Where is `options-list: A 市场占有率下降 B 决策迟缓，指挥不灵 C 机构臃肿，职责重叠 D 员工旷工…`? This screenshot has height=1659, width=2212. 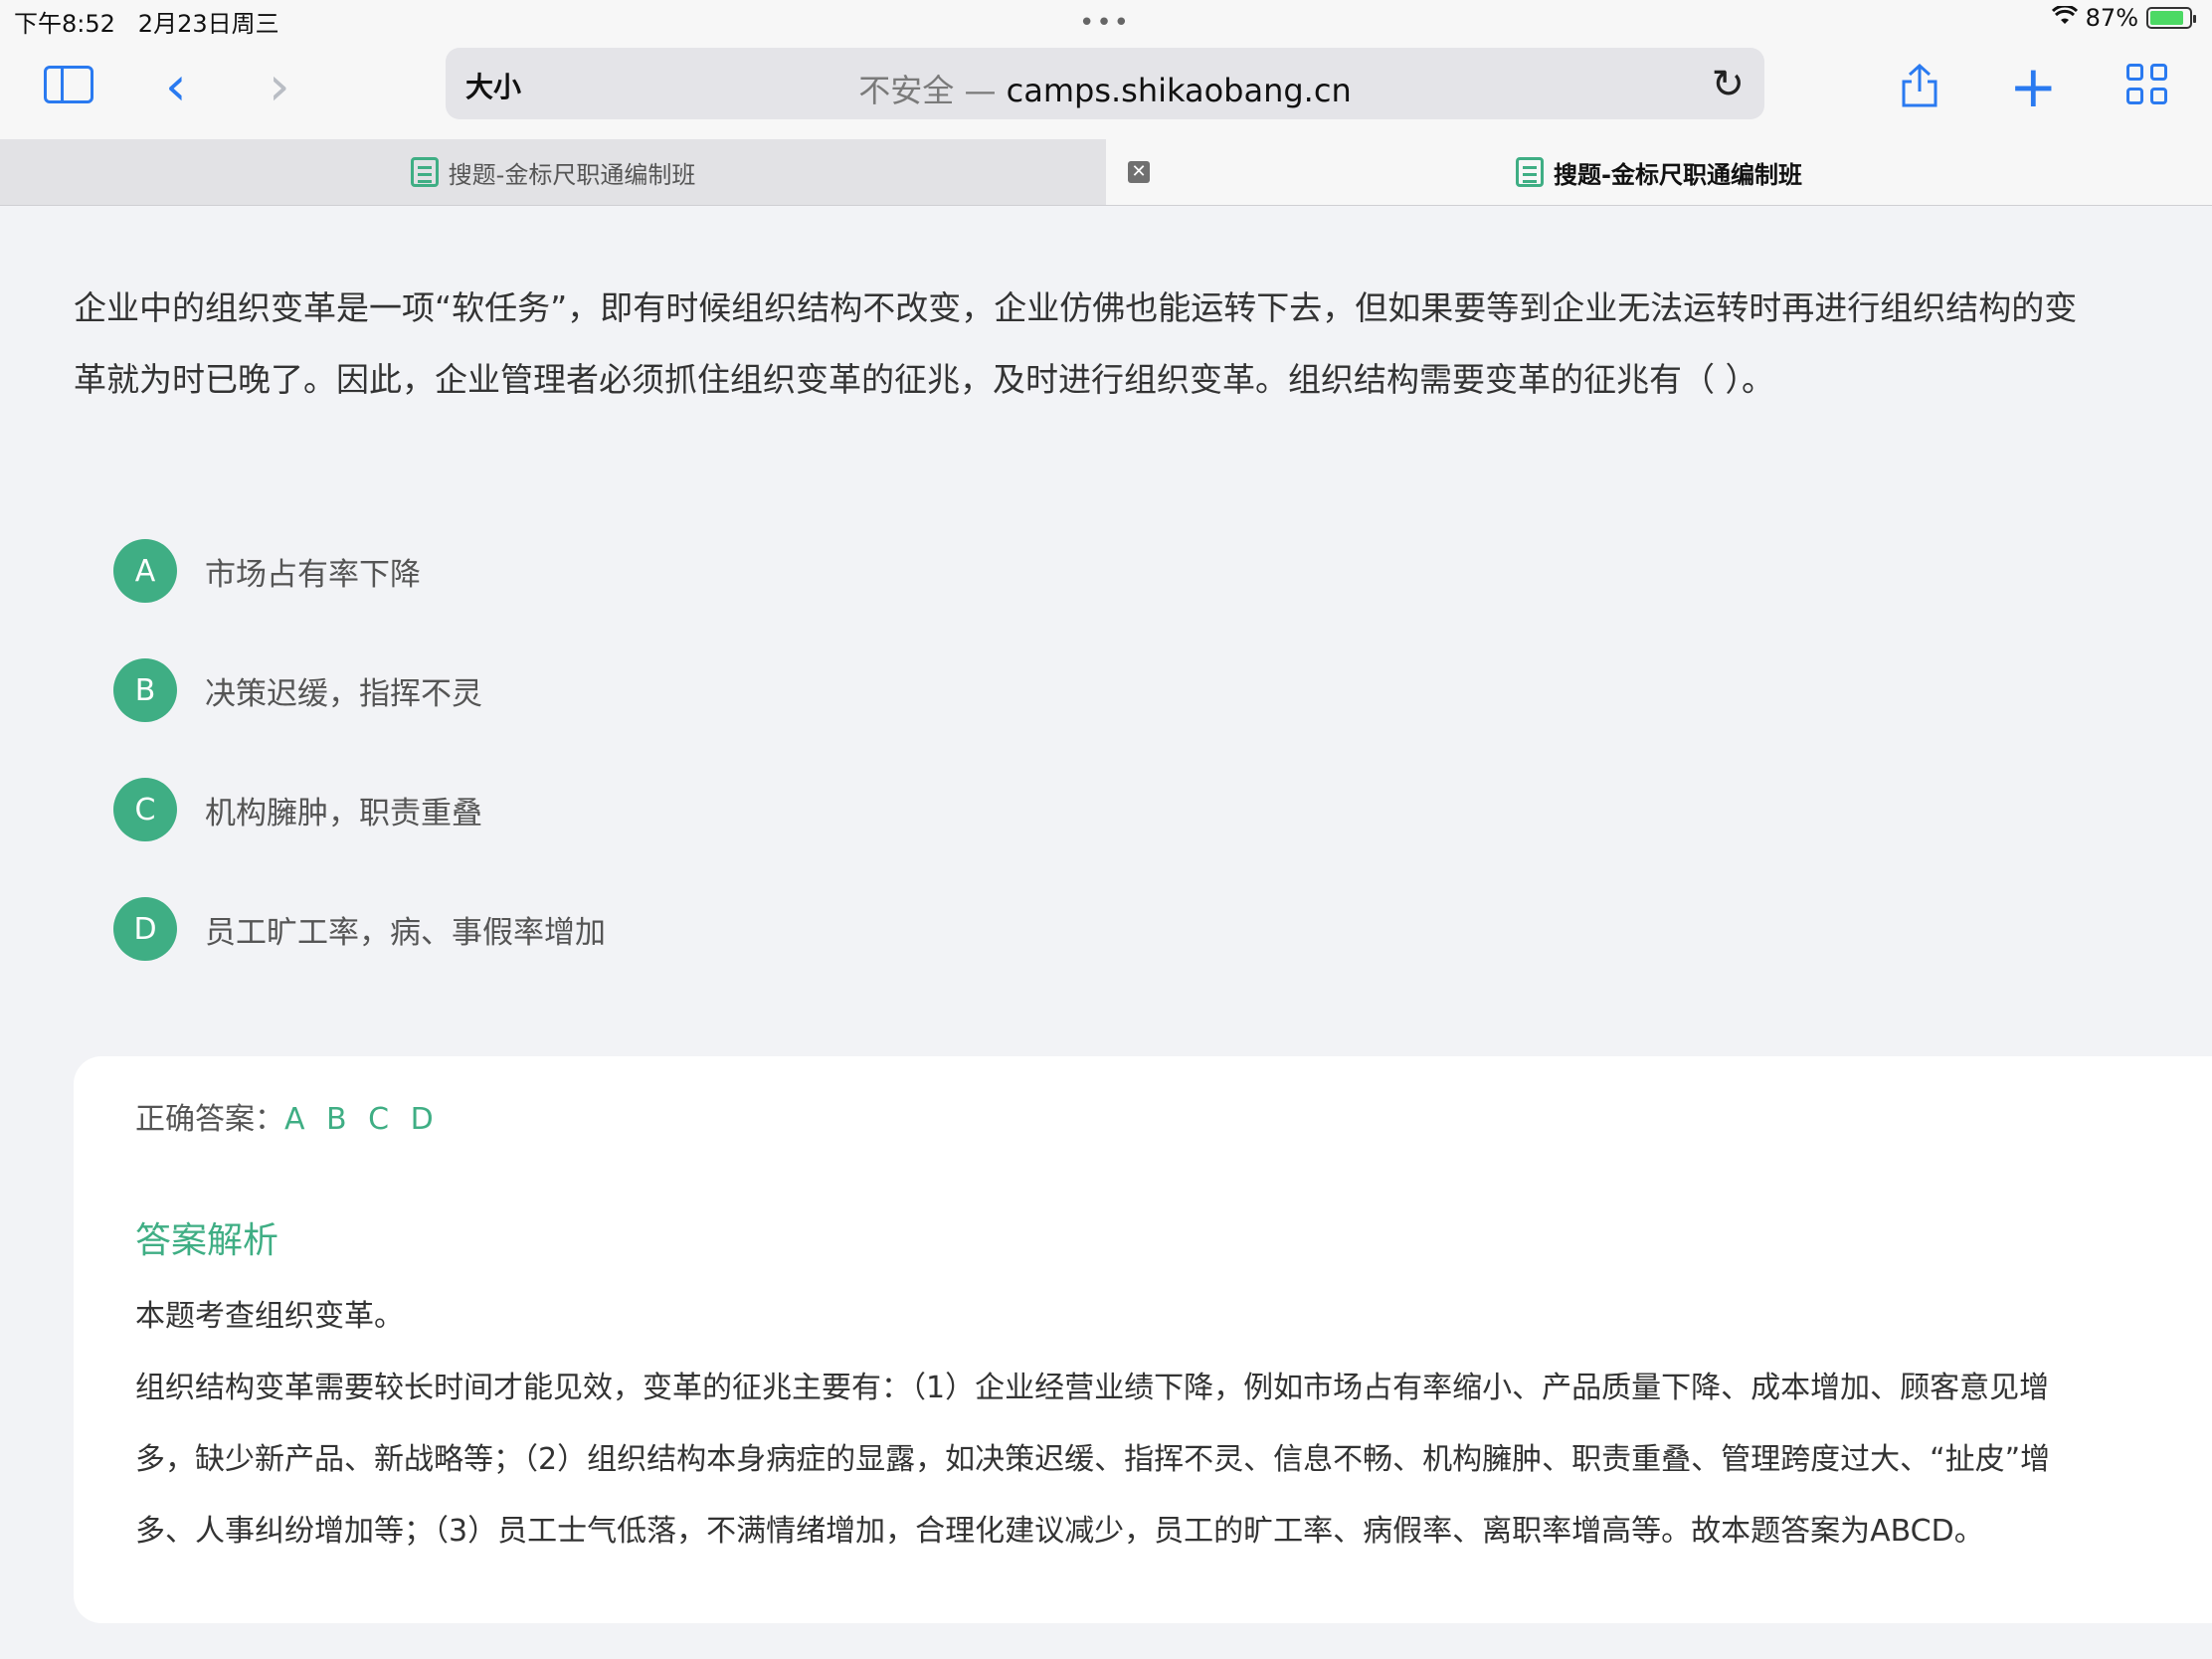 options-list: A 市场占有率下降 B 决策迟缓，指挥不灵 C 机构臃肿，职责重叠 D 员工旷工… is located at coordinates (359, 750).